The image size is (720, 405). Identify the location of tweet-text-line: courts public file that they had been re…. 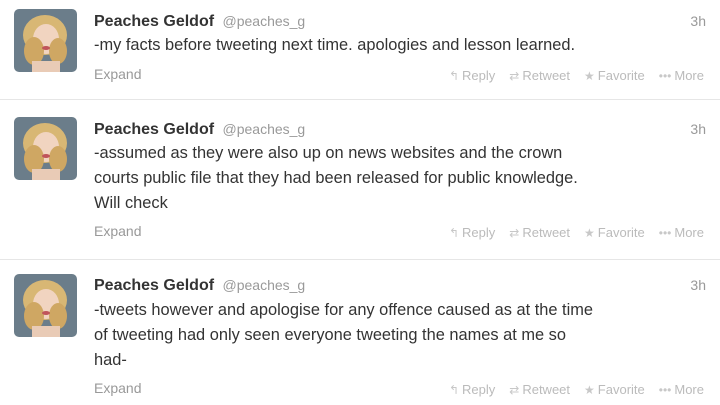
(336, 178).